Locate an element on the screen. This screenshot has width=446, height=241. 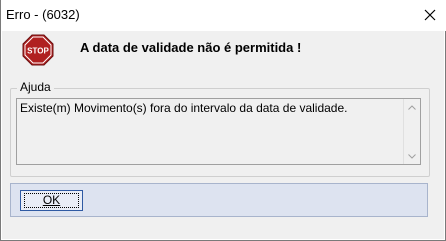
close-button is located at coordinates (430, 15).